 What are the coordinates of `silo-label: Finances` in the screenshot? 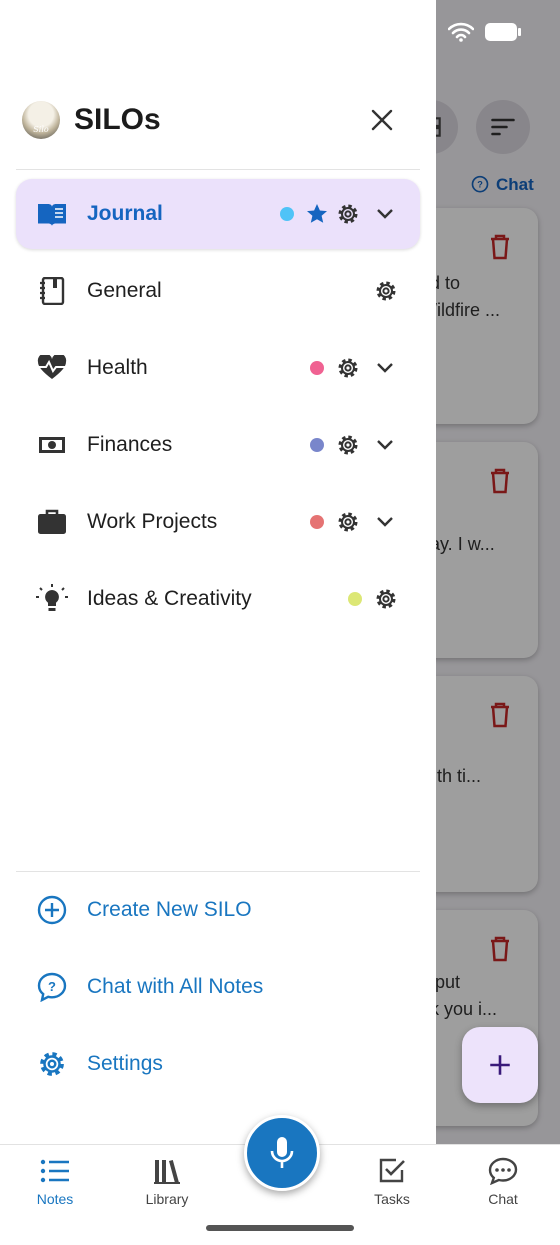 It's located at (130, 444).